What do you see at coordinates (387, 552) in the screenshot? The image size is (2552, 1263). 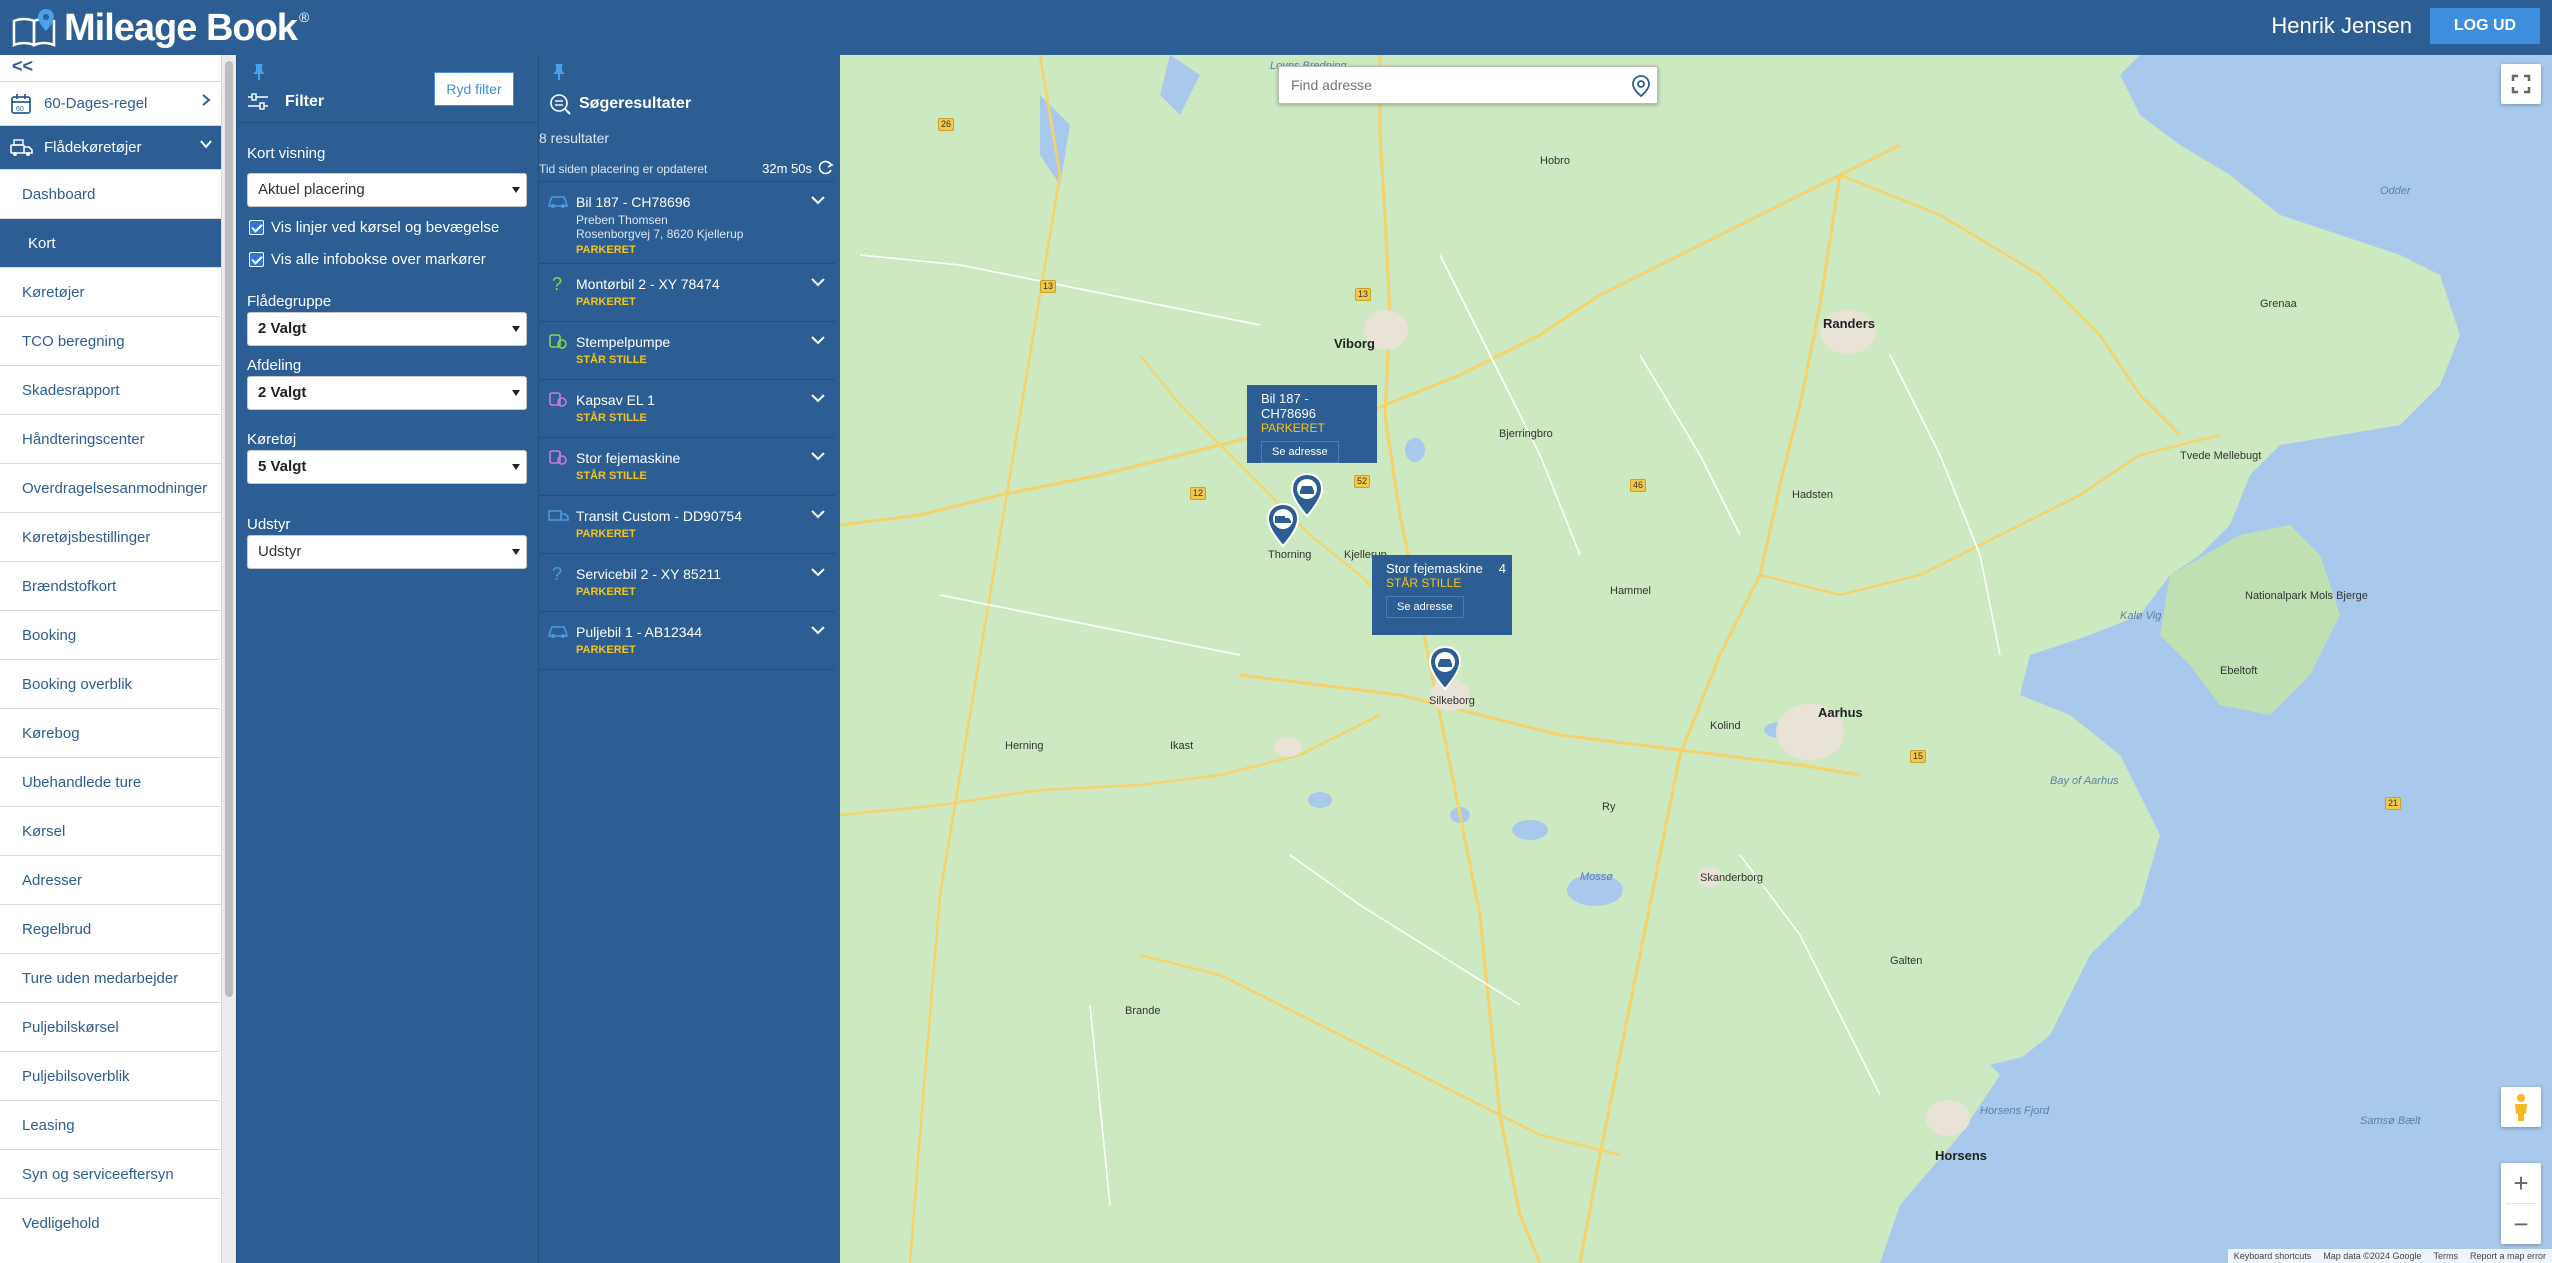 I see `equipment-select: Udstyr` at bounding box center [387, 552].